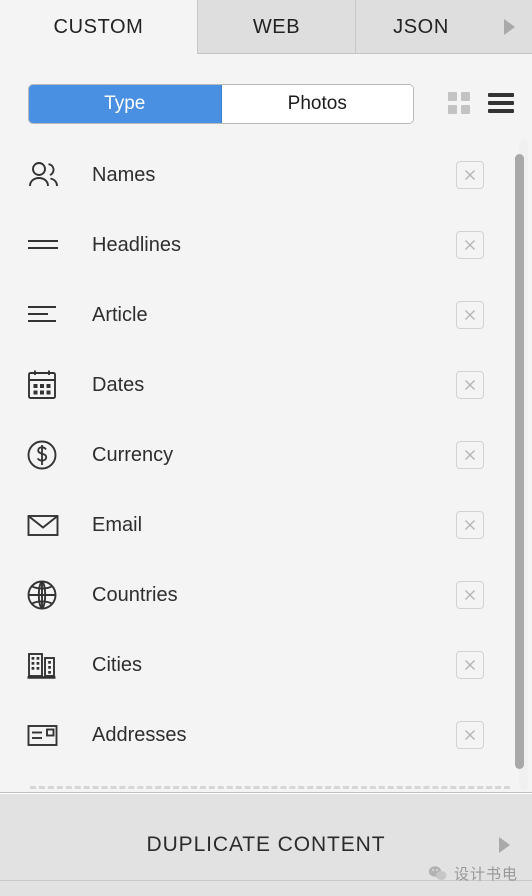 The width and height of the screenshot is (532, 896). What do you see at coordinates (266, 665) in the screenshot?
I see `list-item: Cities` at bounding box center [266, 665].